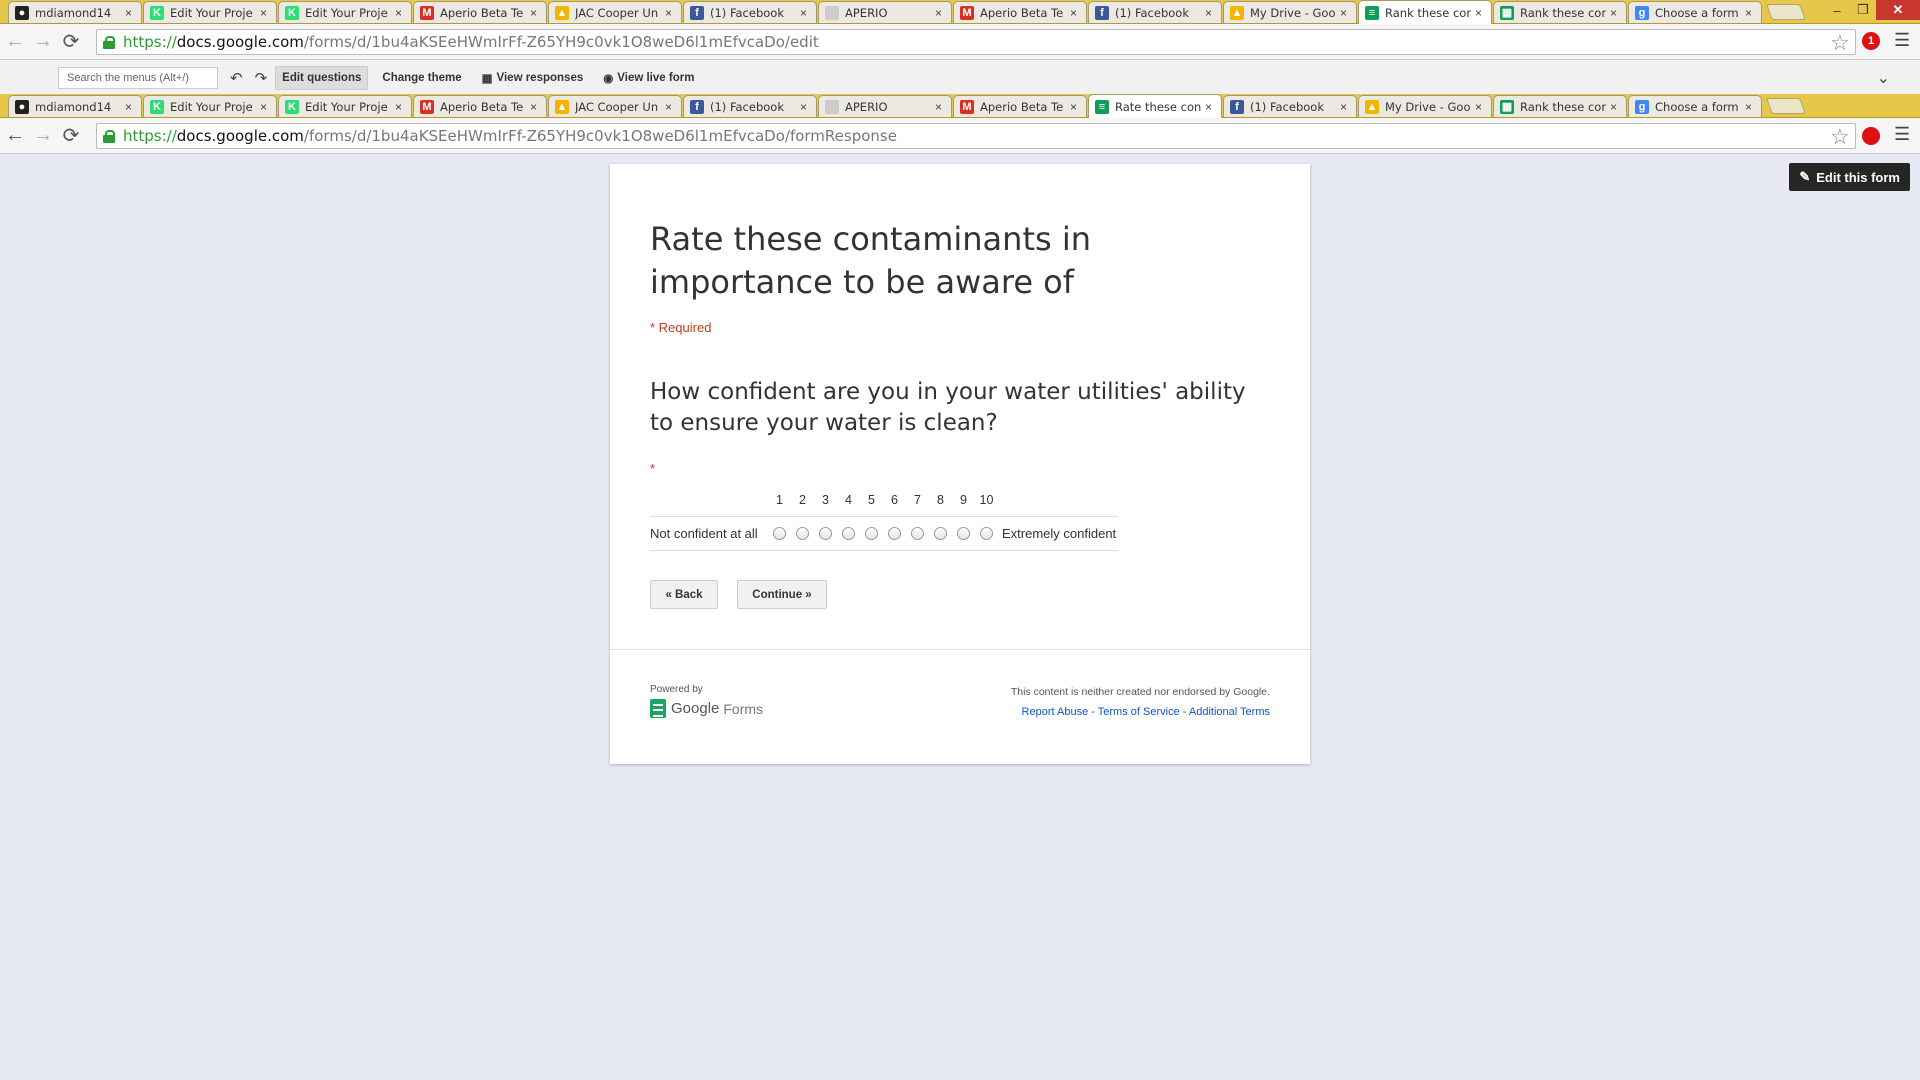 The height and width of the screenshot is (1080, 1920). I want to click on minimize-button: –, so click(1837, 10).